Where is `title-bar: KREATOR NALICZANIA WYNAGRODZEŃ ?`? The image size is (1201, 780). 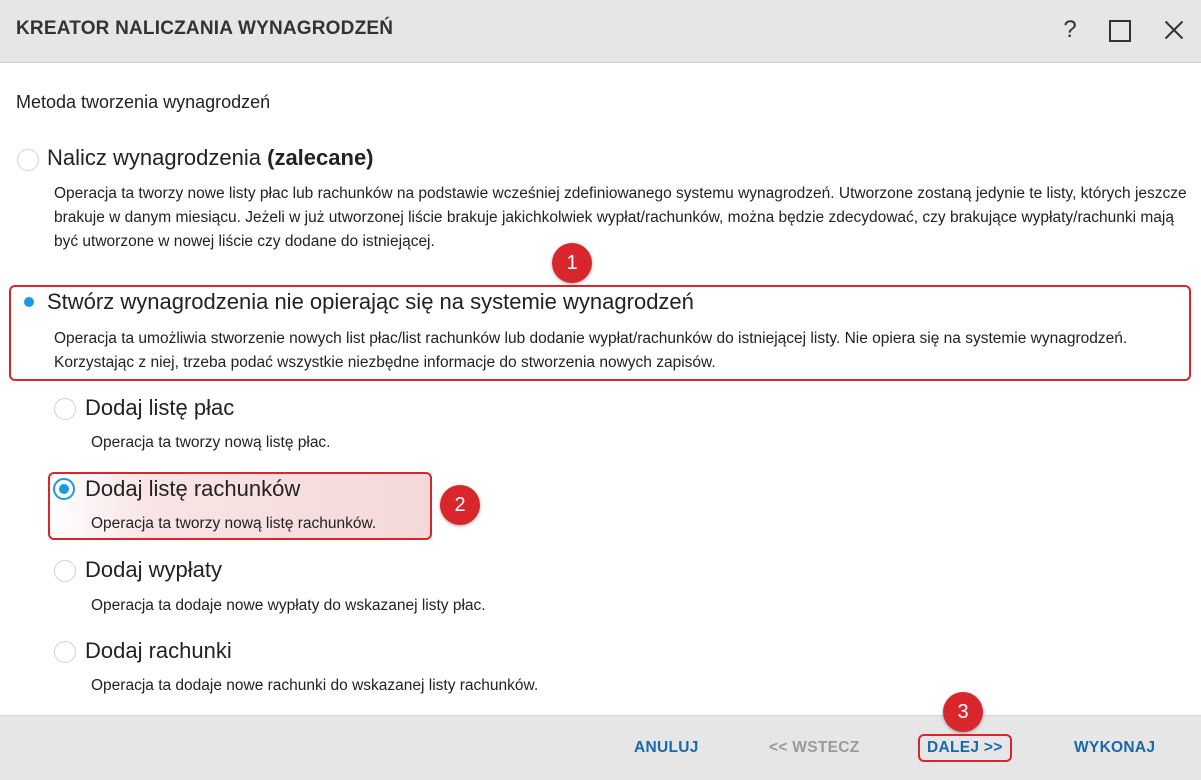 title-bar: KREATOR NALICZANIA WYNAGRODZEŃ ? is located at coordinates (600, 31).